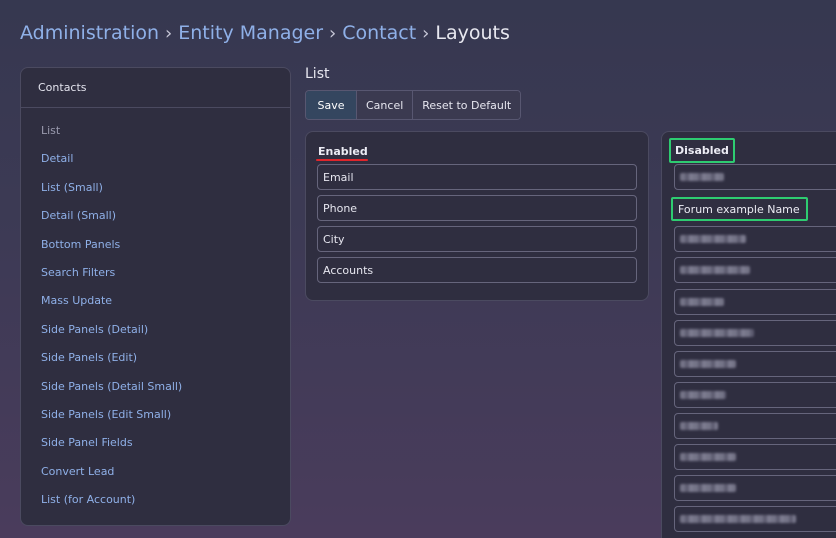  What do you see at coordinates (111, 223) in the screenshot?
I see `sidebar-item-detail-small: Detail (Small)` at bounding box center [111, 223].